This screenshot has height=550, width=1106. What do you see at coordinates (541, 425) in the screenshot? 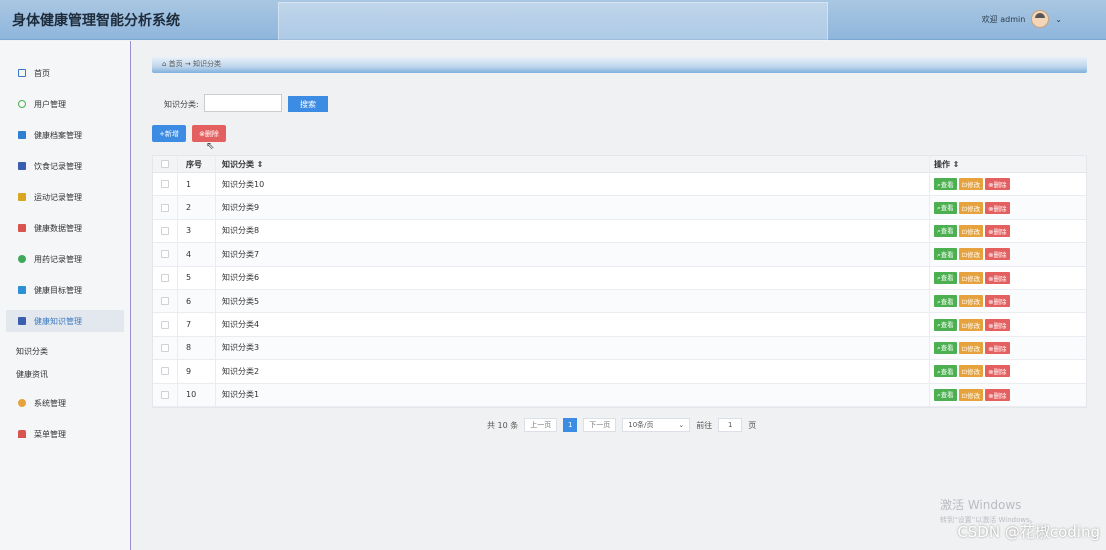
I see `prev-page-button: 上一页` at bounding box center [541, 425].